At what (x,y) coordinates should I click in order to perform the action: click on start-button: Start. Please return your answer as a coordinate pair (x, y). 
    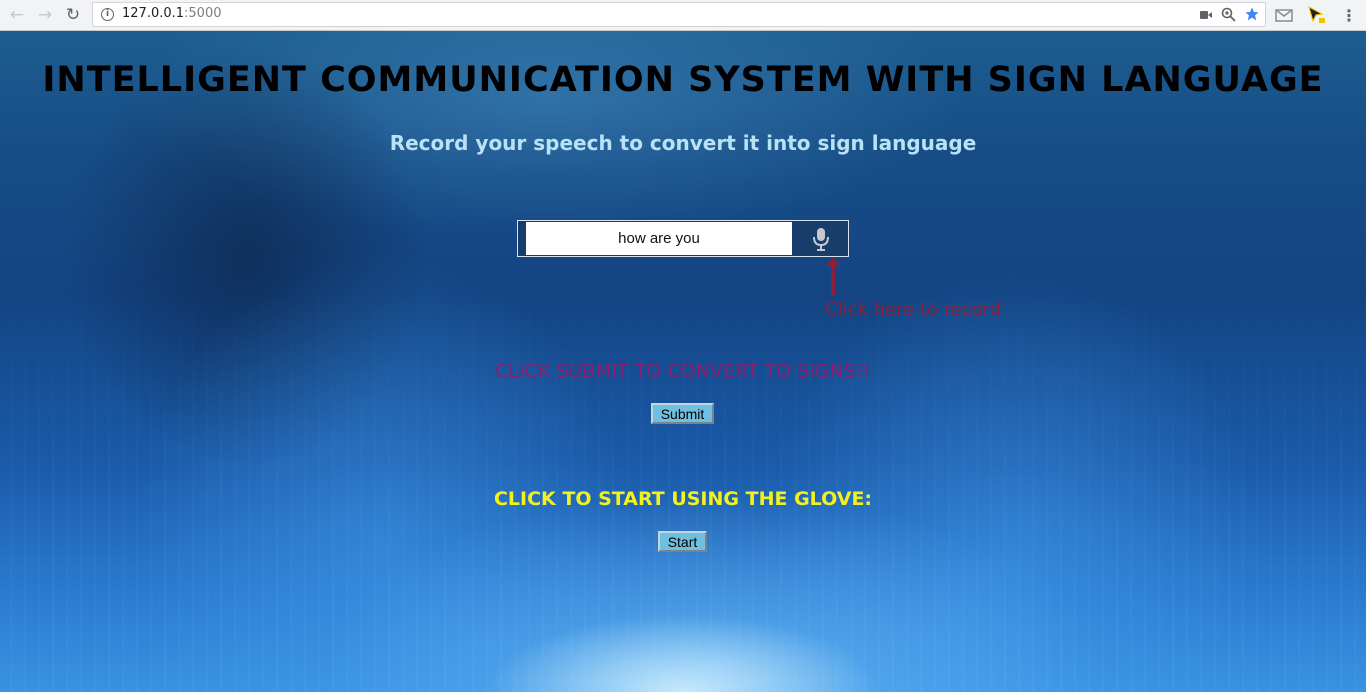
    Looking at the image, I should click on (682, 541).